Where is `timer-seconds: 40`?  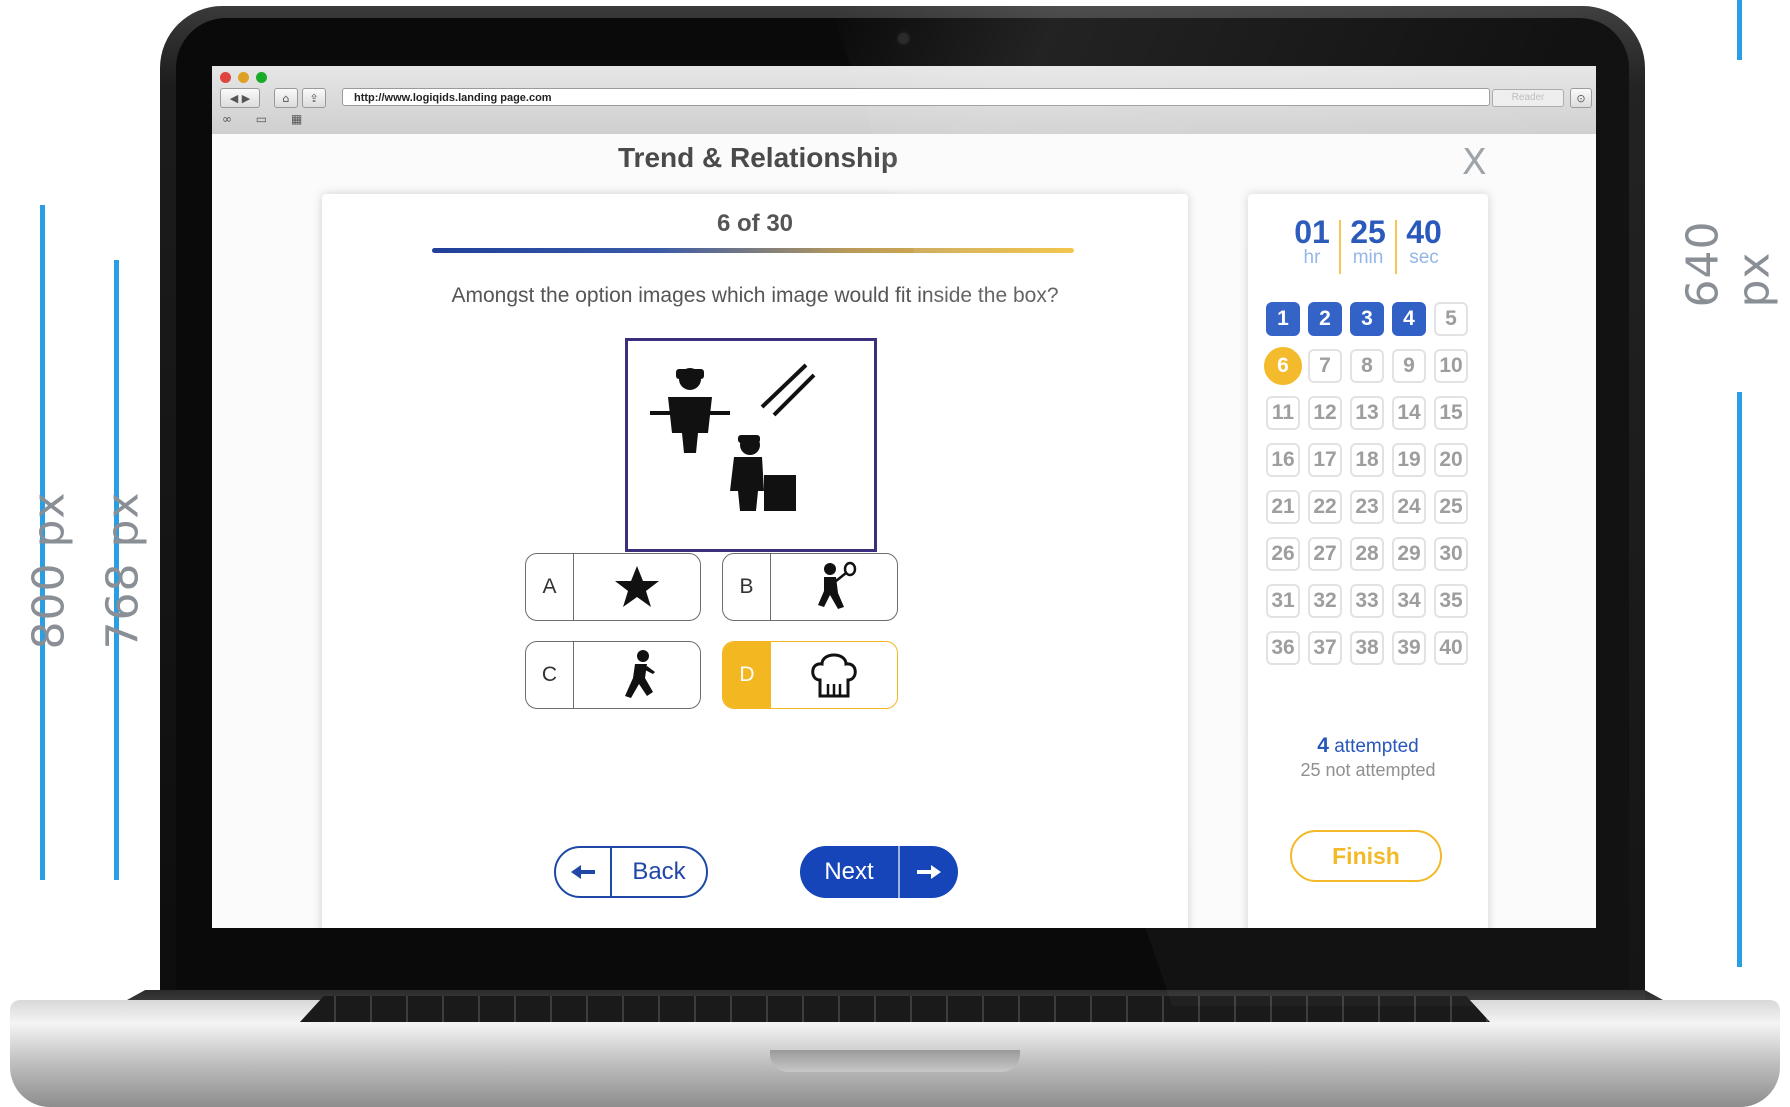 timer-seconds: 40 is located at coordinates (1424, 232).